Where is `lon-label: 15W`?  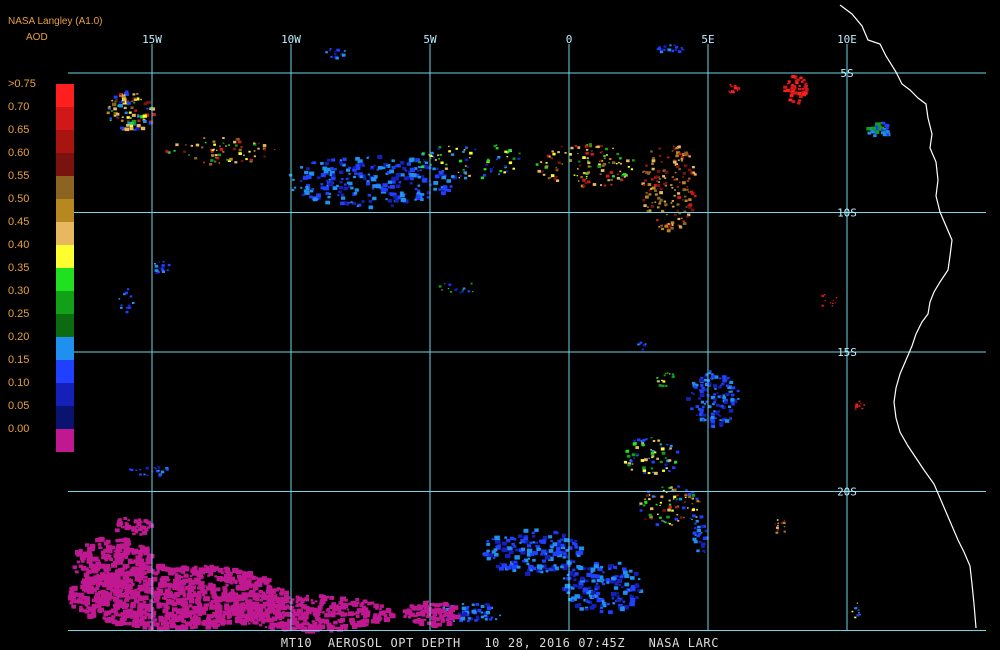 lon-label: 15W is located at coordinates (152, 39).